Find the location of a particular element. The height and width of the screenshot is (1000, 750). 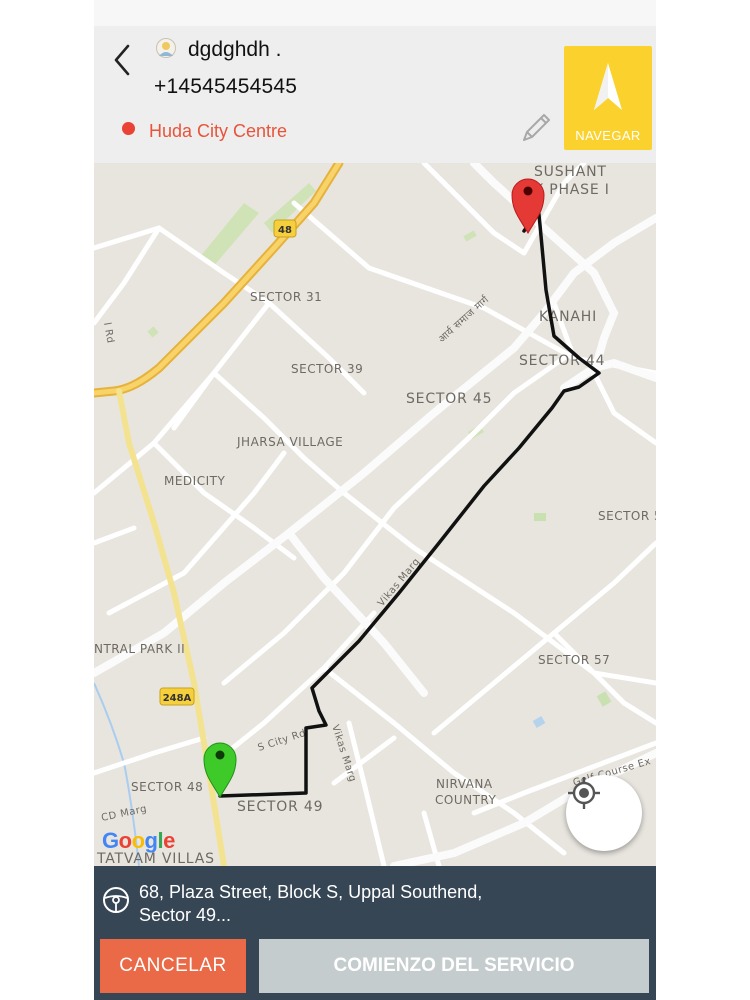

area-label: SECTOR 45 is located at coordinates (449, 399).